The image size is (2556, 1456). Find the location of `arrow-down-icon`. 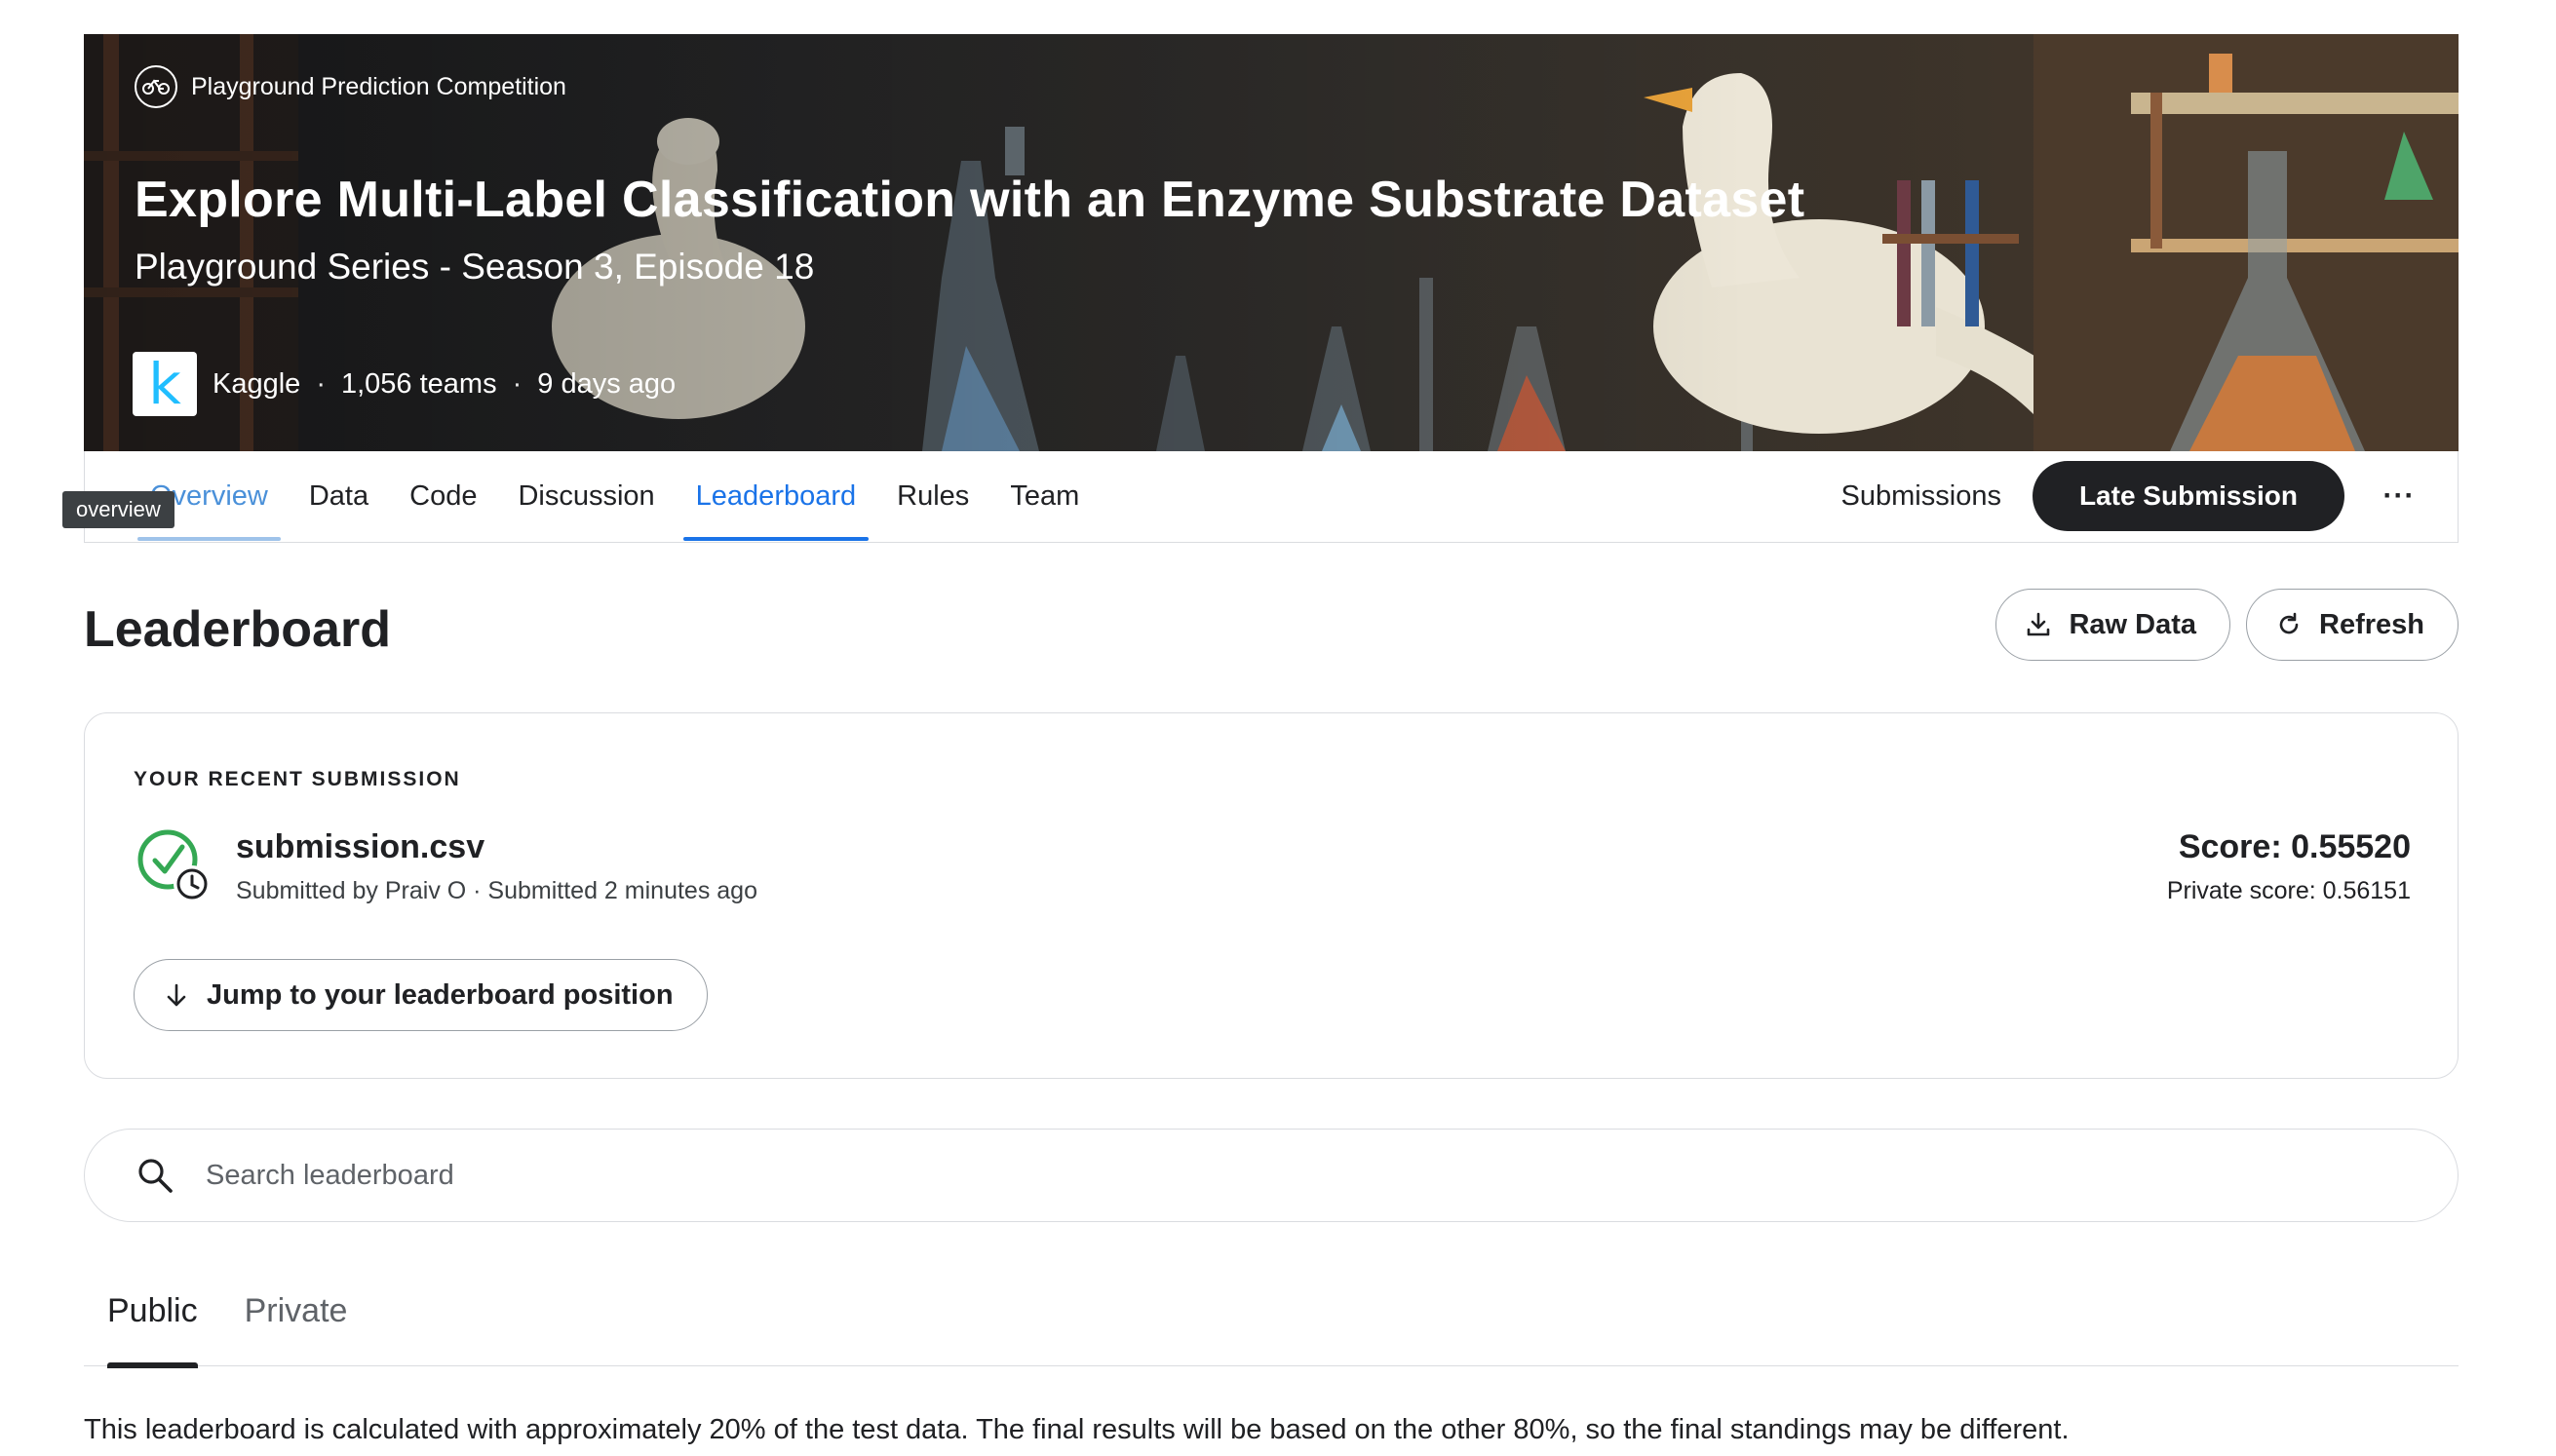

arrow-down-icon is located at coordinates (176, 995).